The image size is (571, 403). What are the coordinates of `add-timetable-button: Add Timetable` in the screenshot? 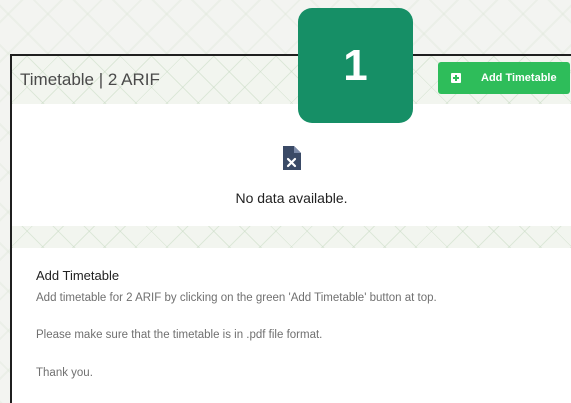 It's located at (504, 78).